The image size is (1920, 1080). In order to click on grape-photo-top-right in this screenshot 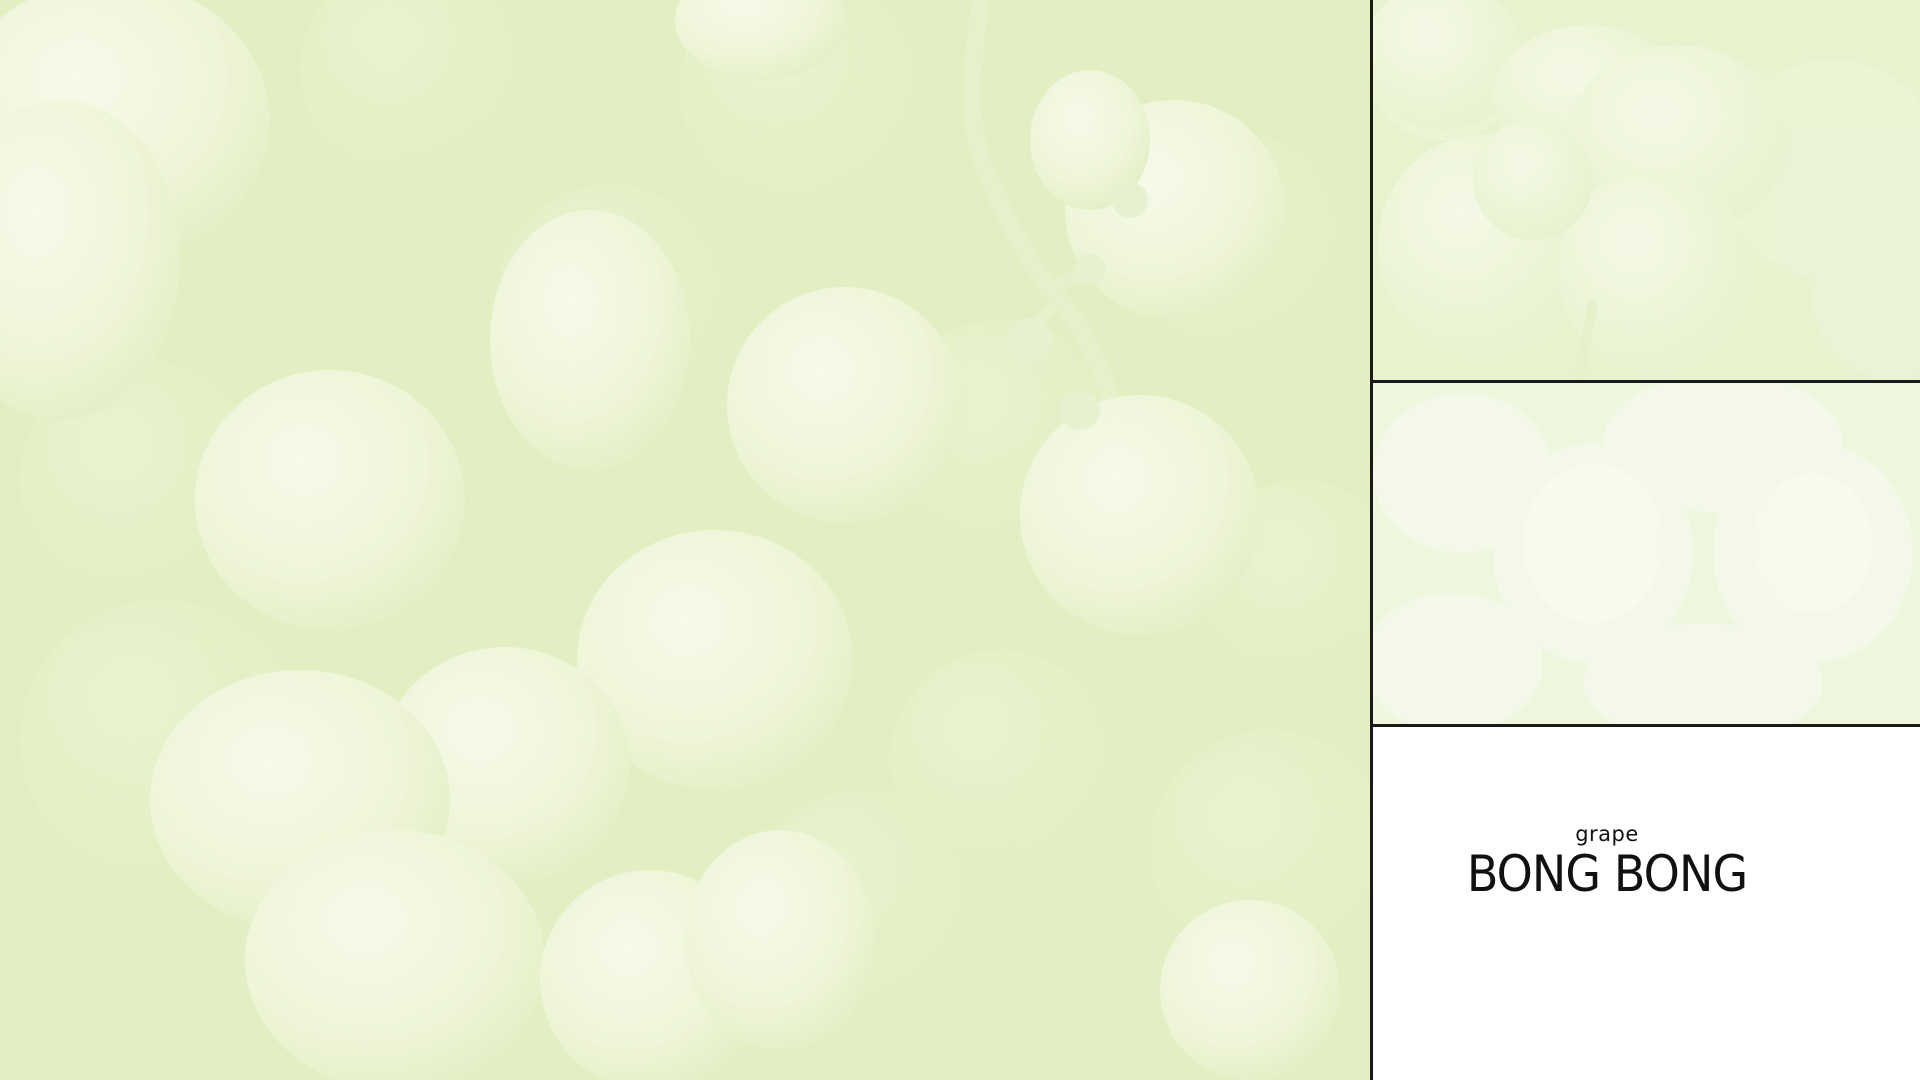, I will do `click(1646, 190)`.